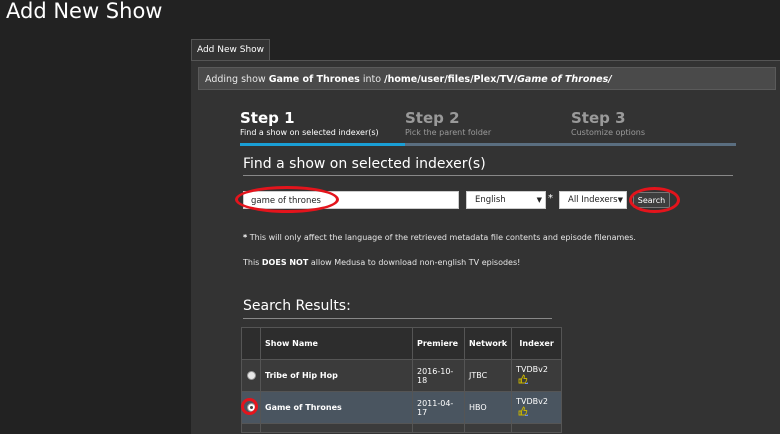  I want to click on premiere-cell, so click(438, 428).